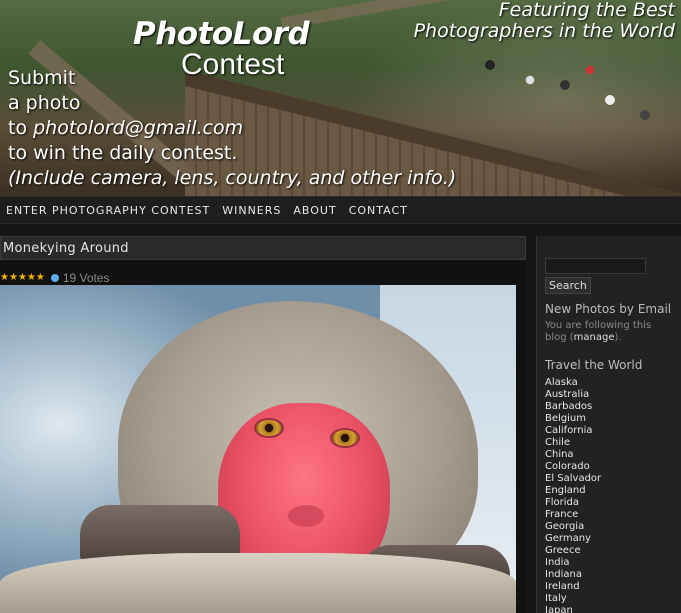  What do you see at coordinates (221, 34) in the screenshot?
I see `site-title: PhotoLord` at bounding box center [221, 34].